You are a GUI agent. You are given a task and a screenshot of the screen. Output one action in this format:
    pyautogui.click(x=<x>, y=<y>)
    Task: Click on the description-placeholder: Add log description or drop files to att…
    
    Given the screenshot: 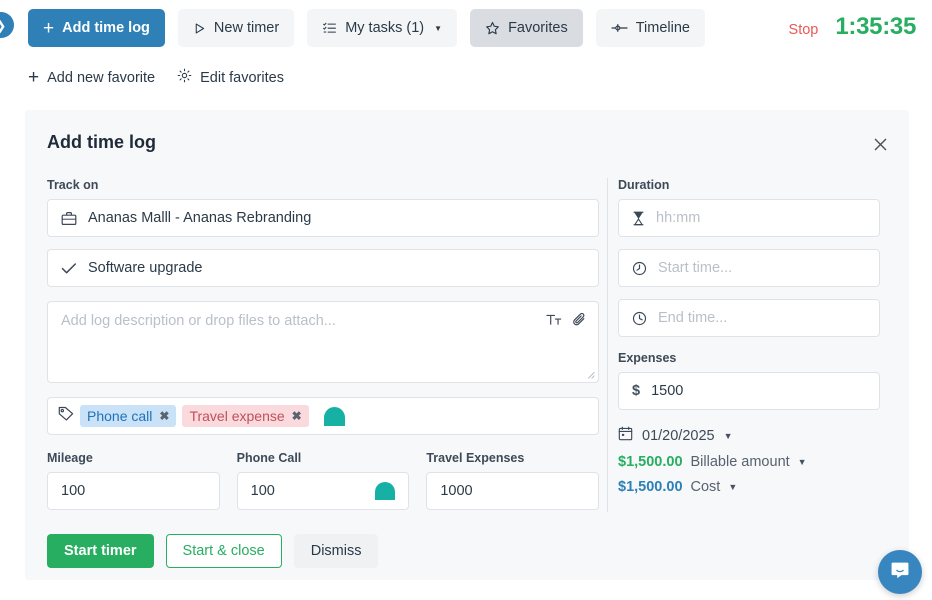 What is the action you would take?
    pyautogui.click(x=198, y=321)
    